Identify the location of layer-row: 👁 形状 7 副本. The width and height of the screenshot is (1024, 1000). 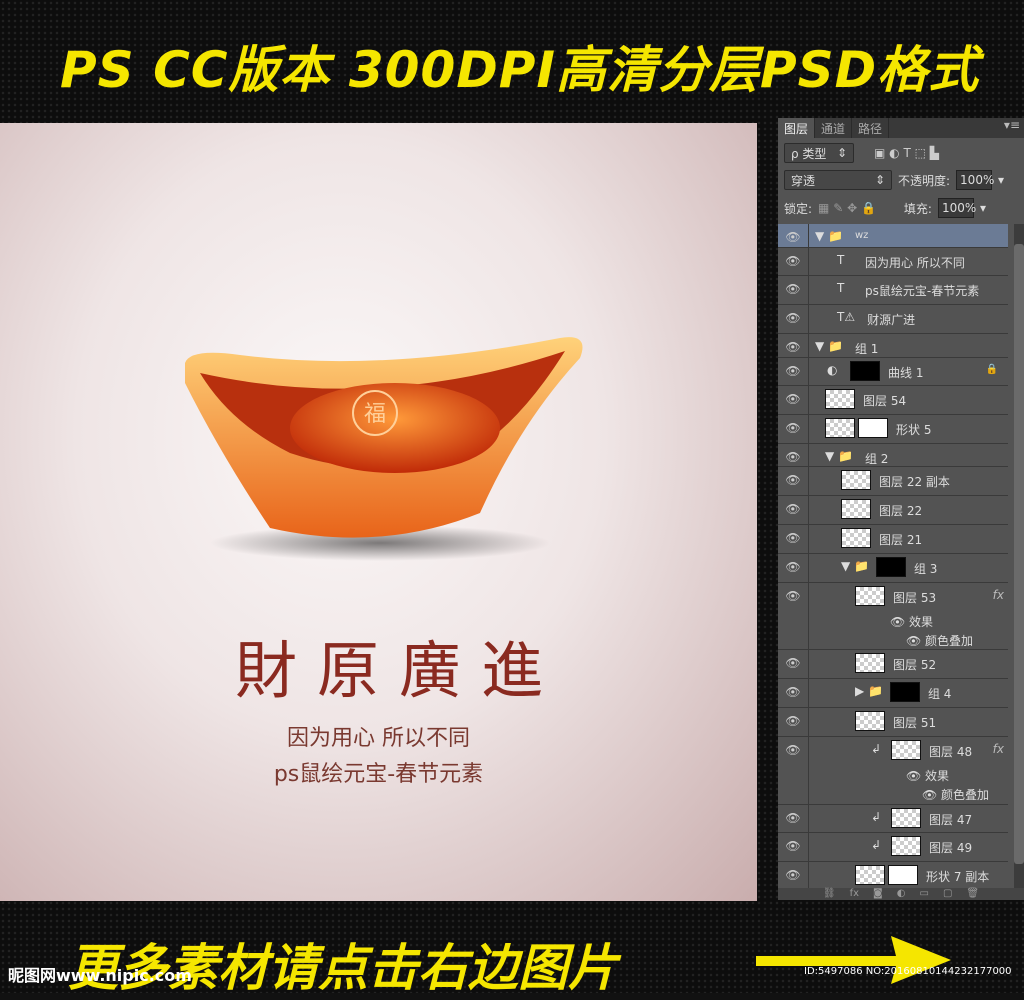
(893, 876).